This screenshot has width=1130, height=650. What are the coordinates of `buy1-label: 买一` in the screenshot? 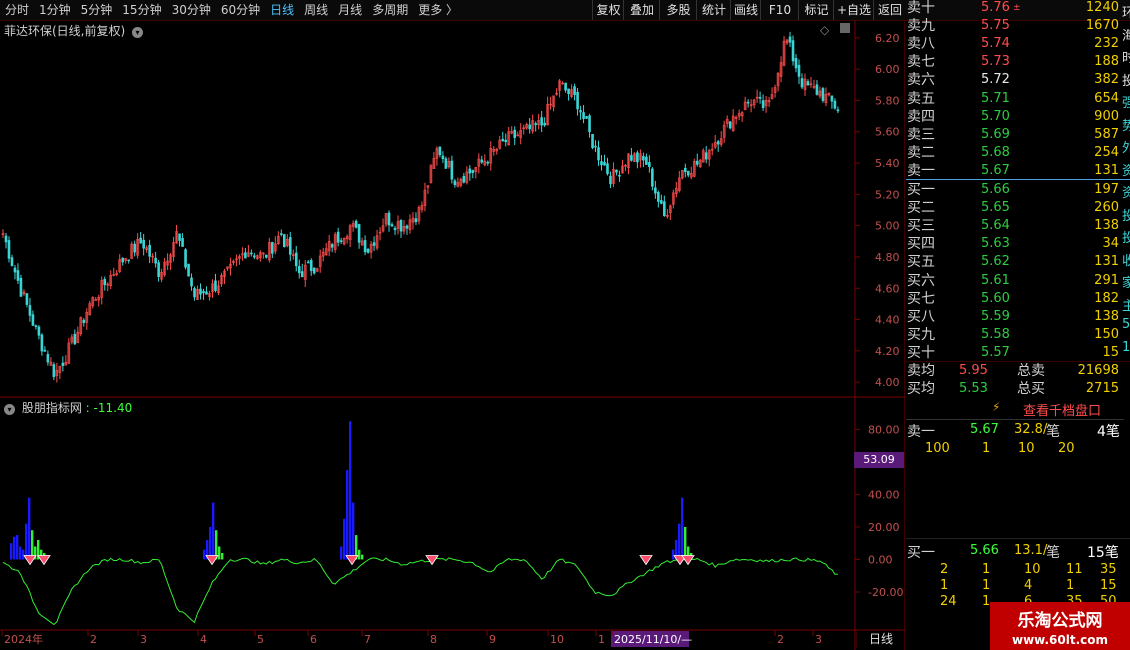 It's located at (921, 553).